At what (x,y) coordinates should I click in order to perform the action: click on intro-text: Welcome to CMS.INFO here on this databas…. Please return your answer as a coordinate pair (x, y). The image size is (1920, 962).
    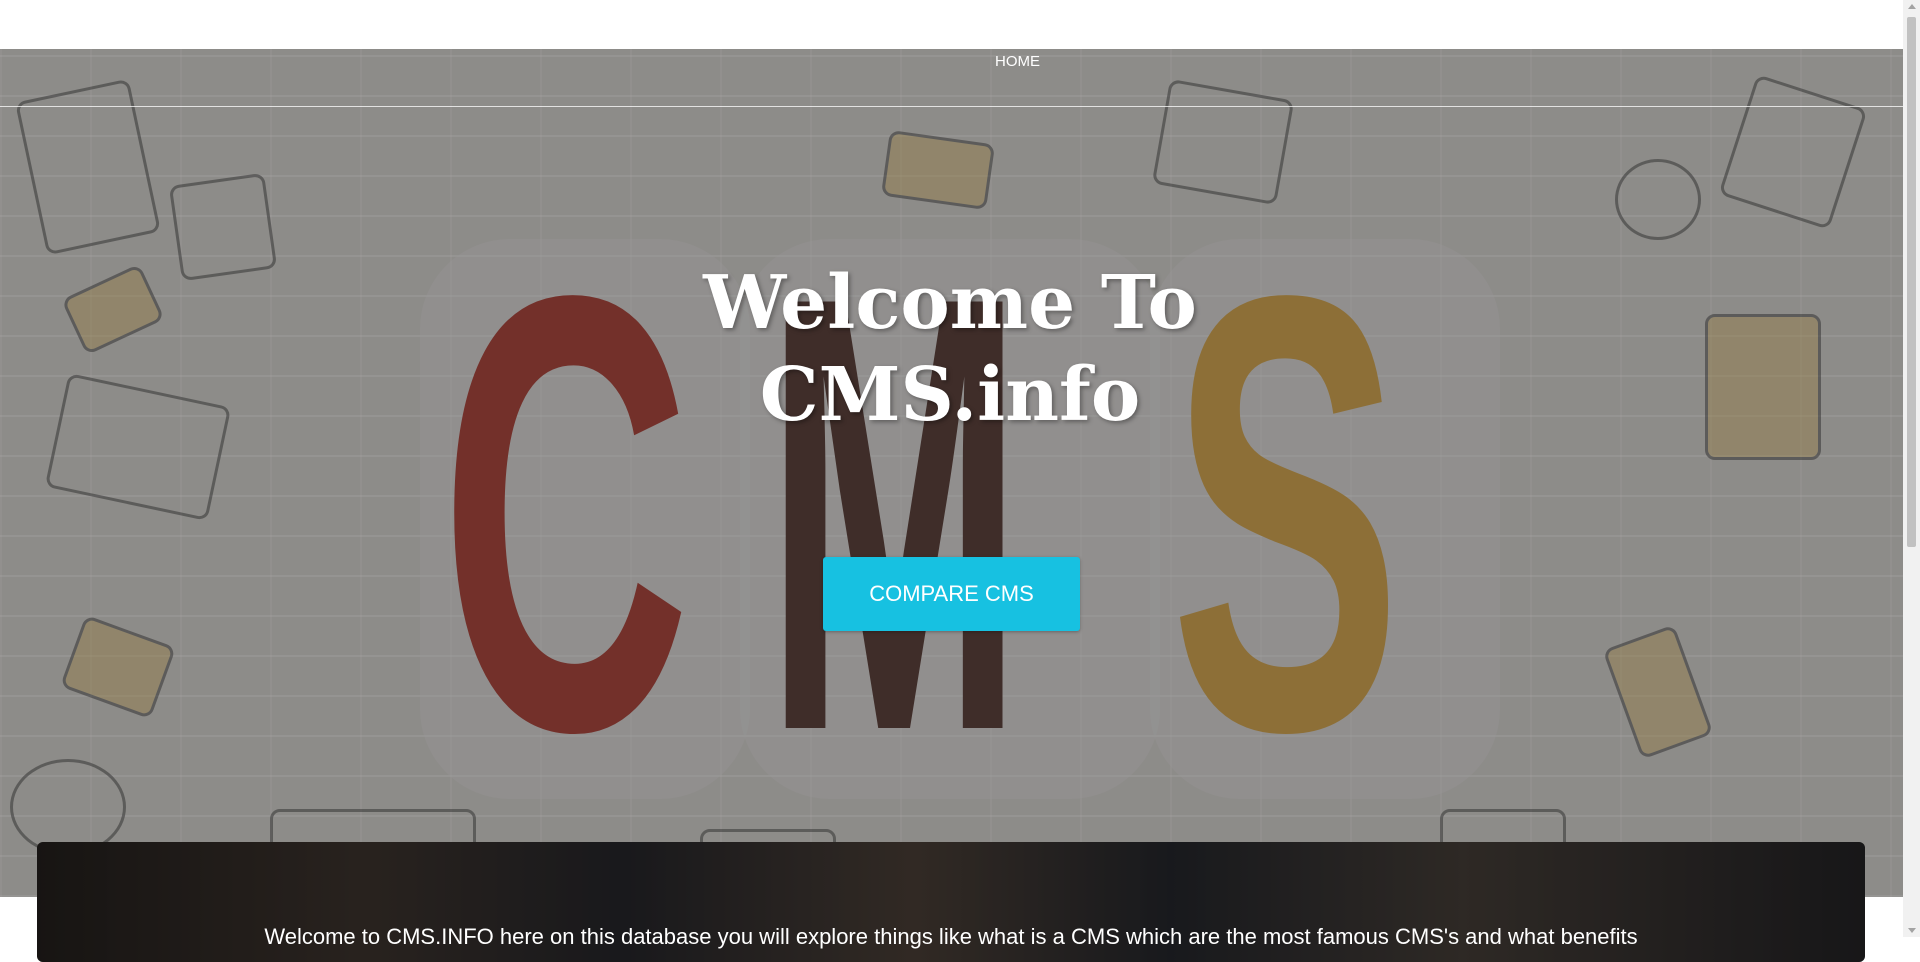
    Looking at the image, I should click on (951, 936).